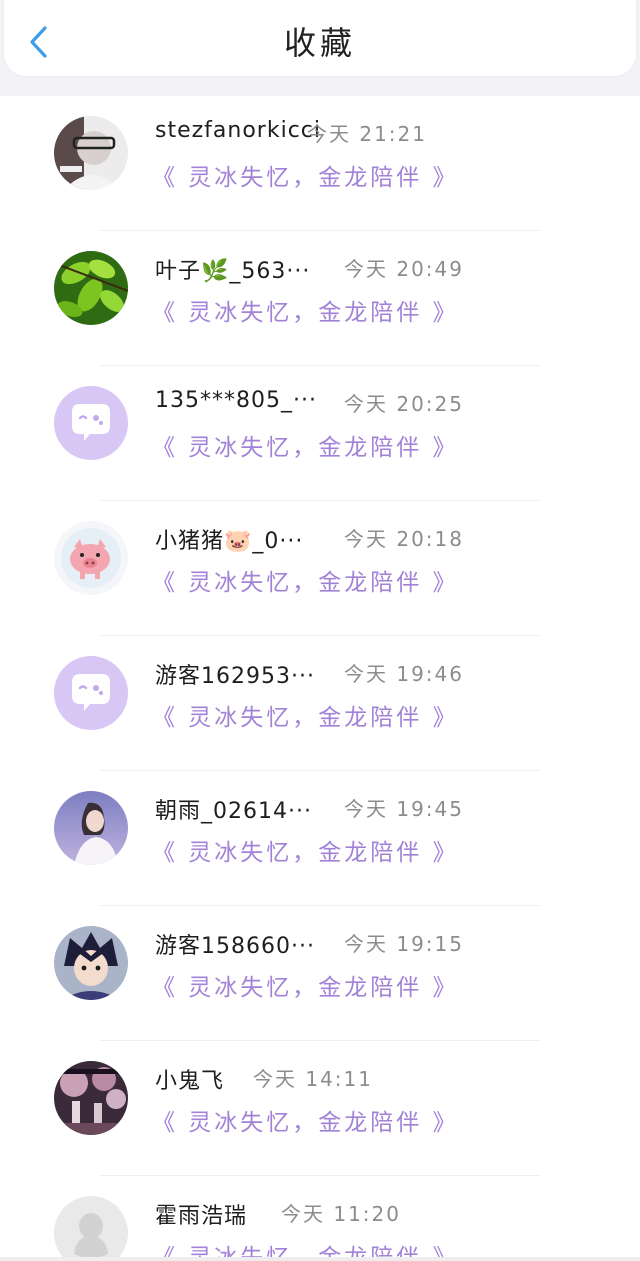 The image size is (640, 1261). Describe the element at coordinates (367, 134) in the screenshot. I see `timestamp: 今天 21:21` at that location.